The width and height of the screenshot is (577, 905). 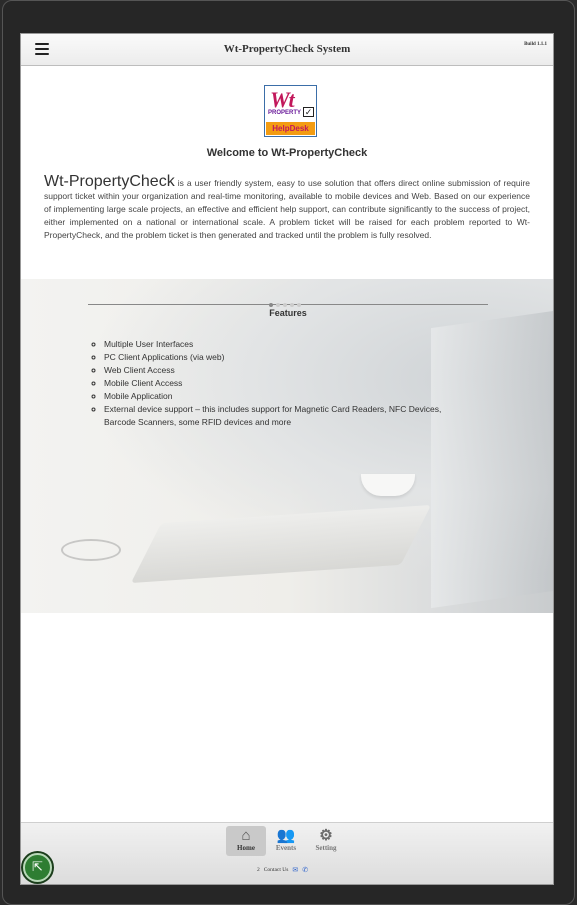 What do you see at coordinates (290, 128) in the screenshot?
I see `logo-helpdesk-text: HelpDesk` at bounding box center [290, 128].